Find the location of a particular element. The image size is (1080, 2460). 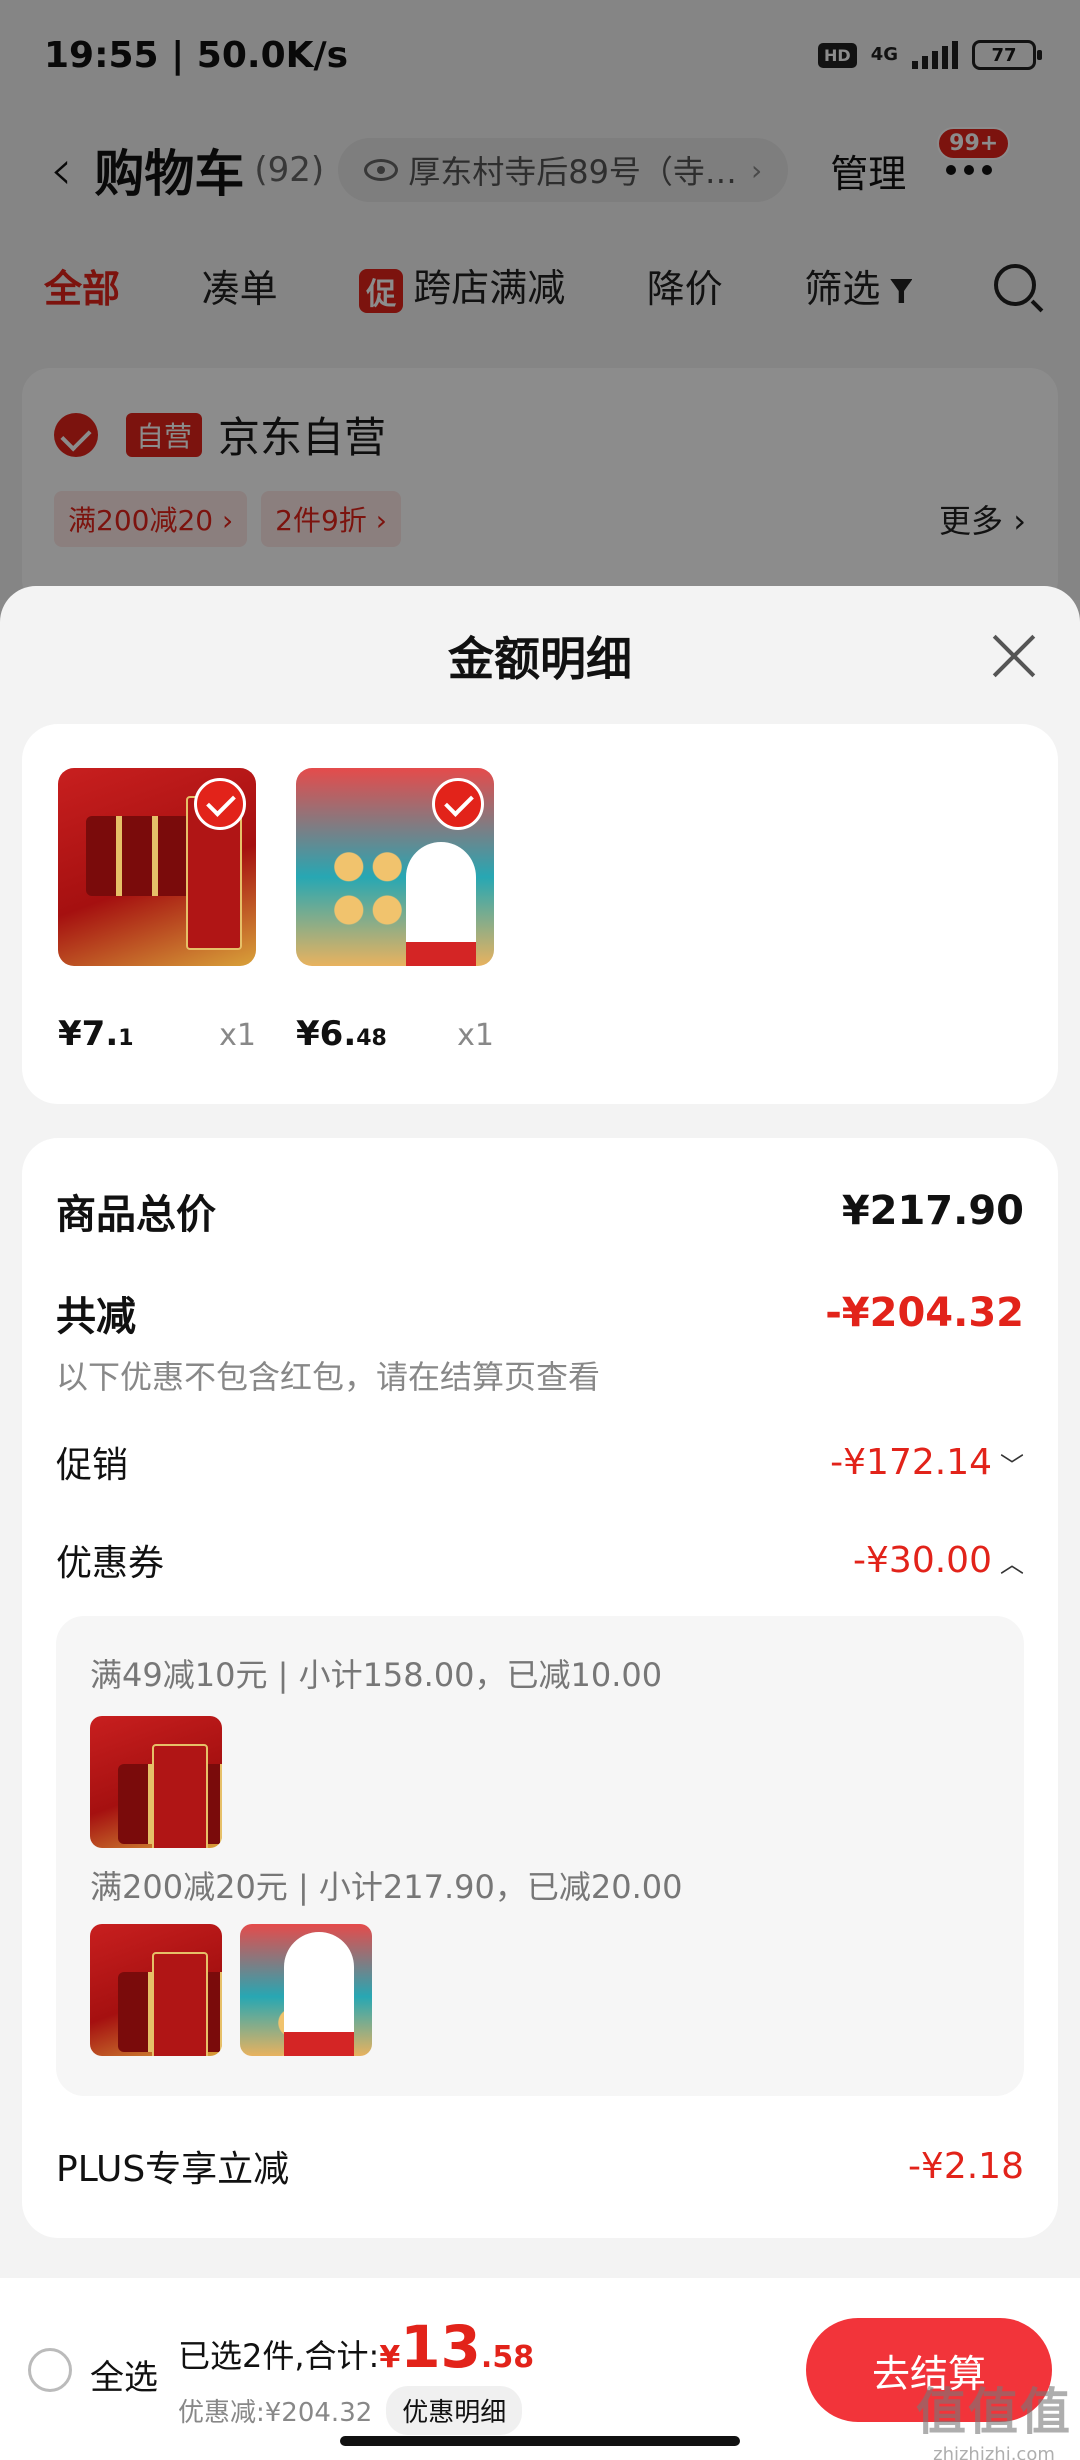

selected-summary: 已选2件,合计: is located at coordinates (279, 2356).